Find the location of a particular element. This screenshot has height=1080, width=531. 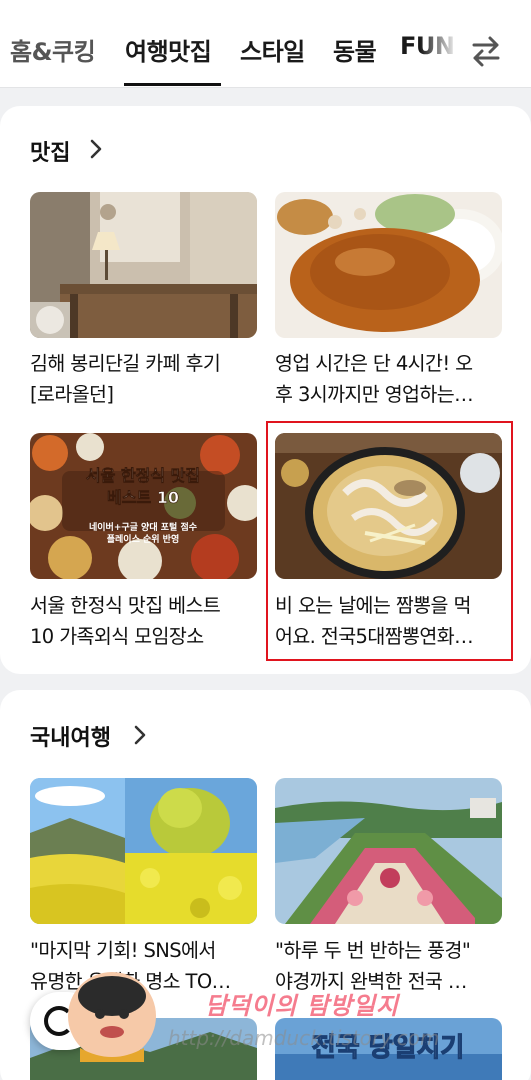

thumb-overlay-subtitle: 플레이스 순위 반영 is located at coordinates (143, 539).